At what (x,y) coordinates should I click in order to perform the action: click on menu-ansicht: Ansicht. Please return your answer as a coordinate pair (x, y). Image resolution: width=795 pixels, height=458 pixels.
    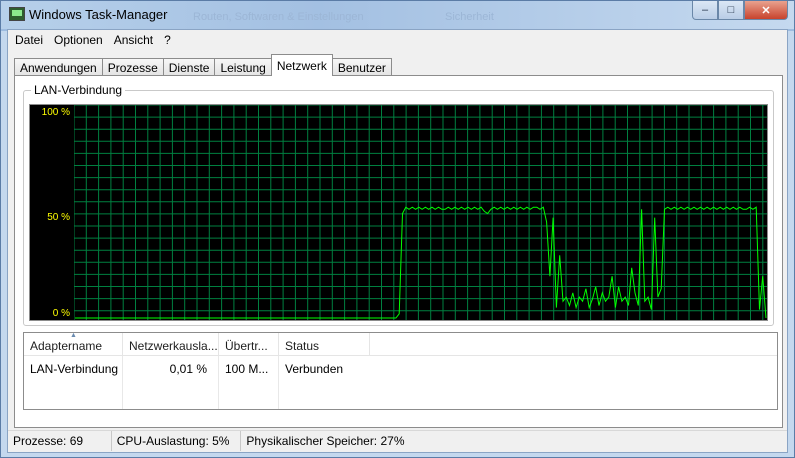
    Looking at the image, I should click on (134, 40).